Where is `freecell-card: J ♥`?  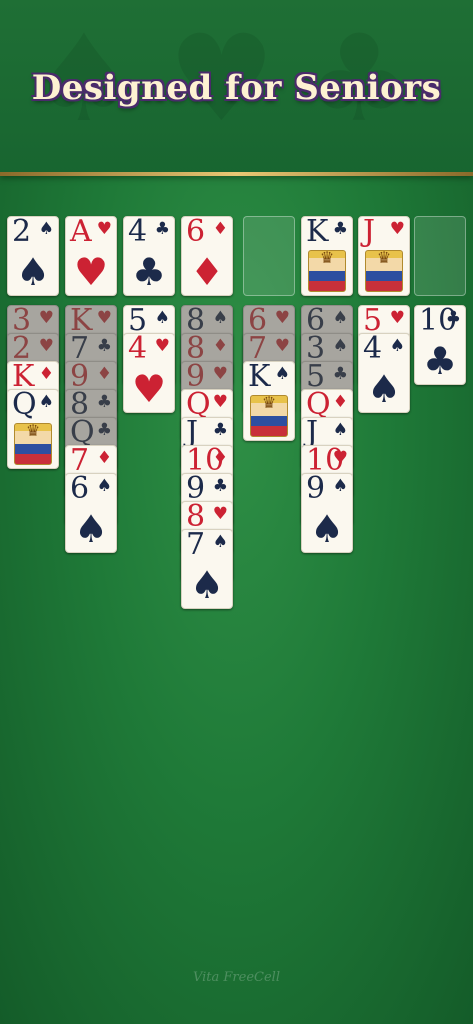
freecell-card: J ♥ is located at coordinates (384, 256).